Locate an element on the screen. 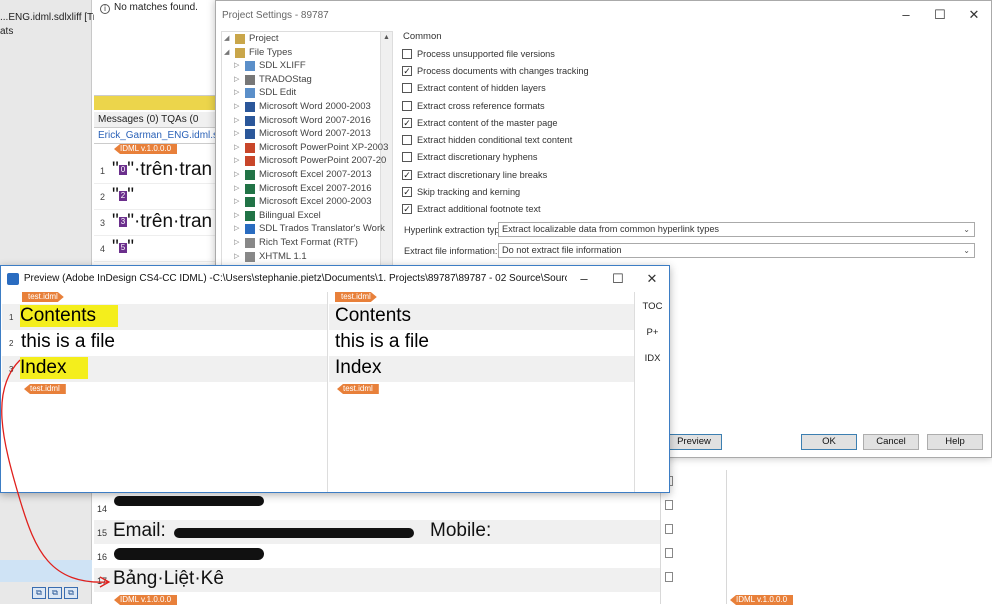 Image resolution: width=992 pixels, height=605 pixels. toc-button: TOC is located at coordinates (652, 307).